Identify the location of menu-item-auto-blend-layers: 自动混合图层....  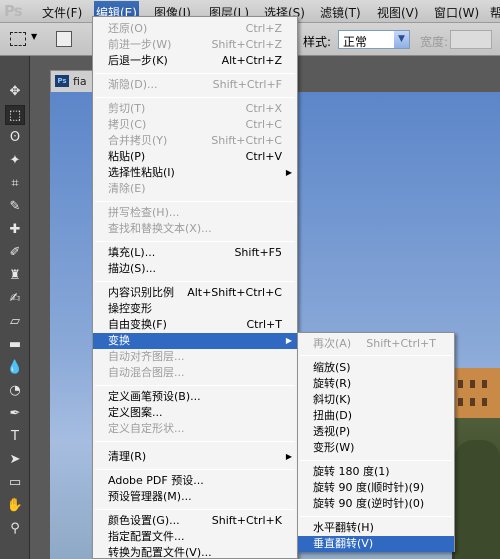
(195, 373).